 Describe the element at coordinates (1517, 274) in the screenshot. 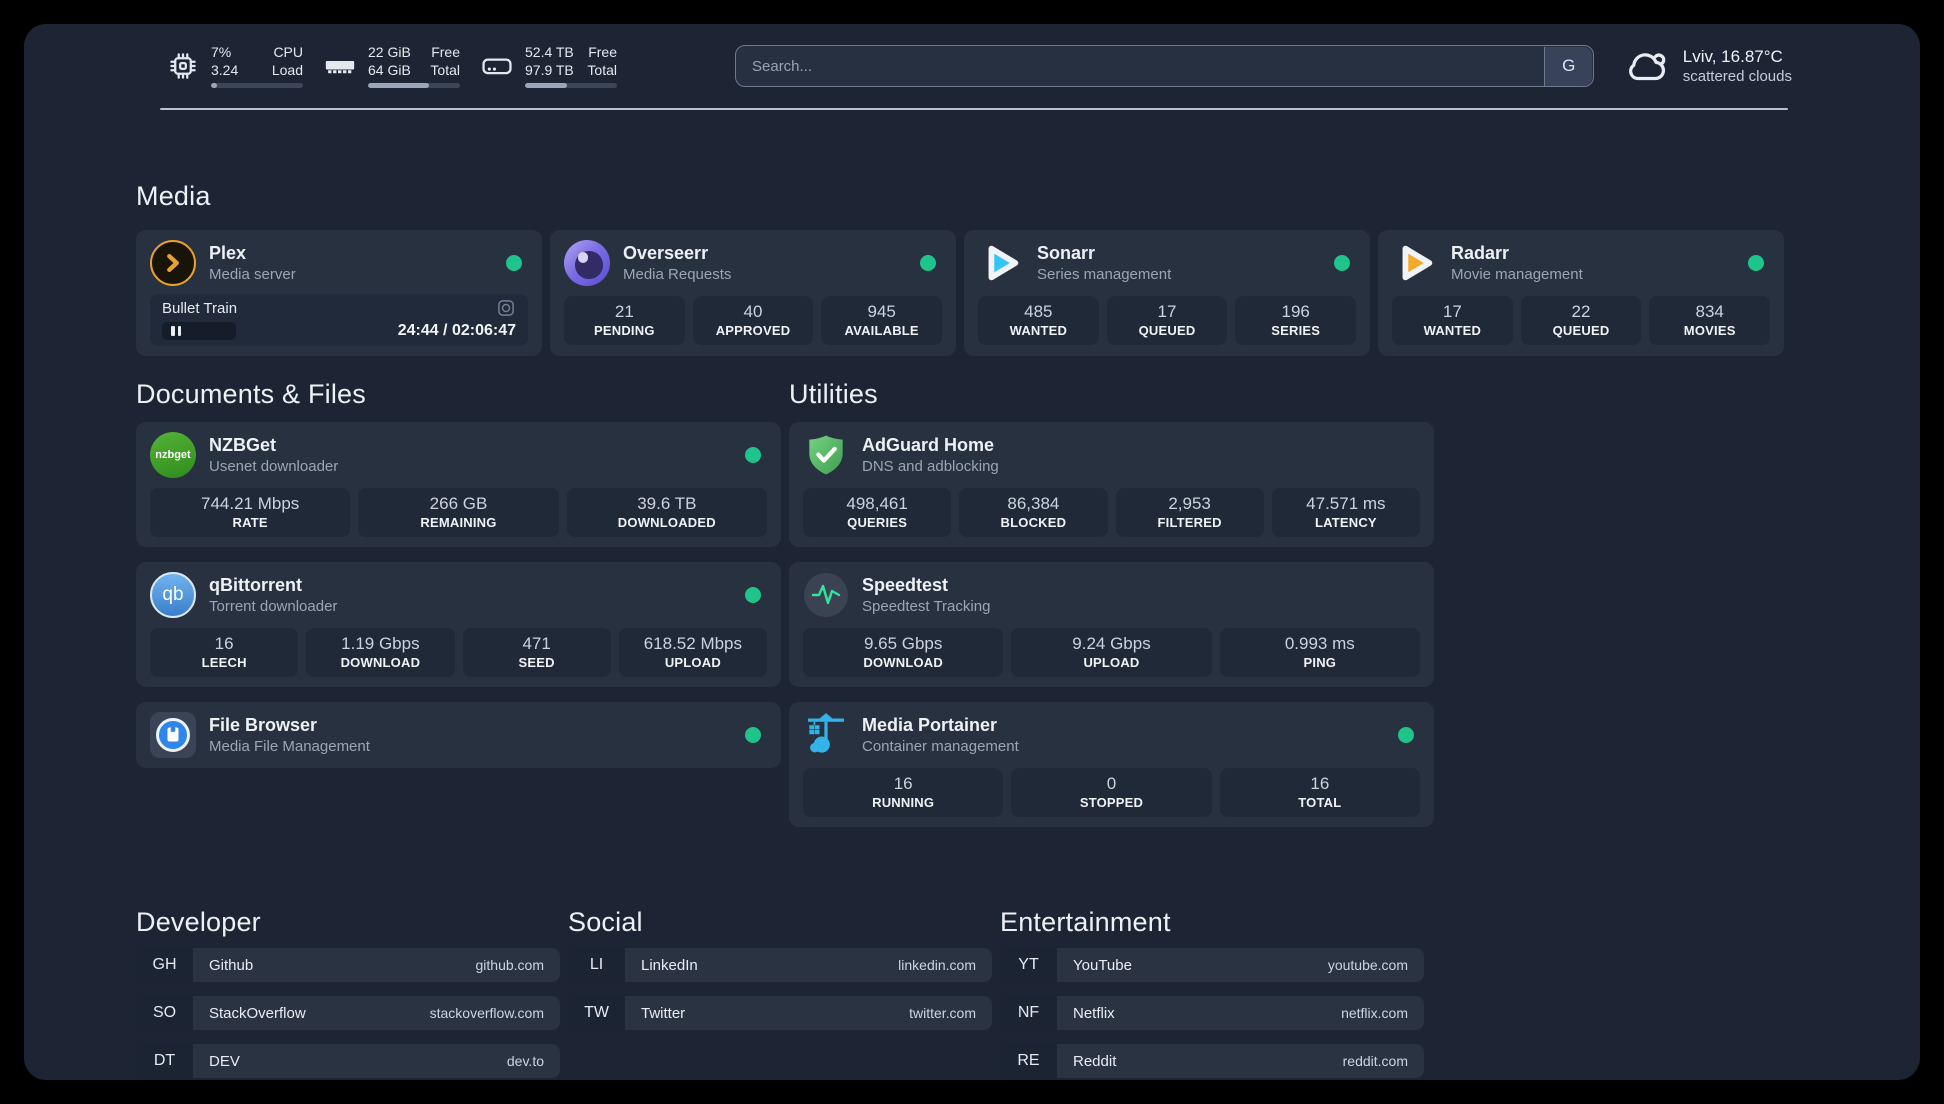

I see `app-desc: Movie management` at that location.